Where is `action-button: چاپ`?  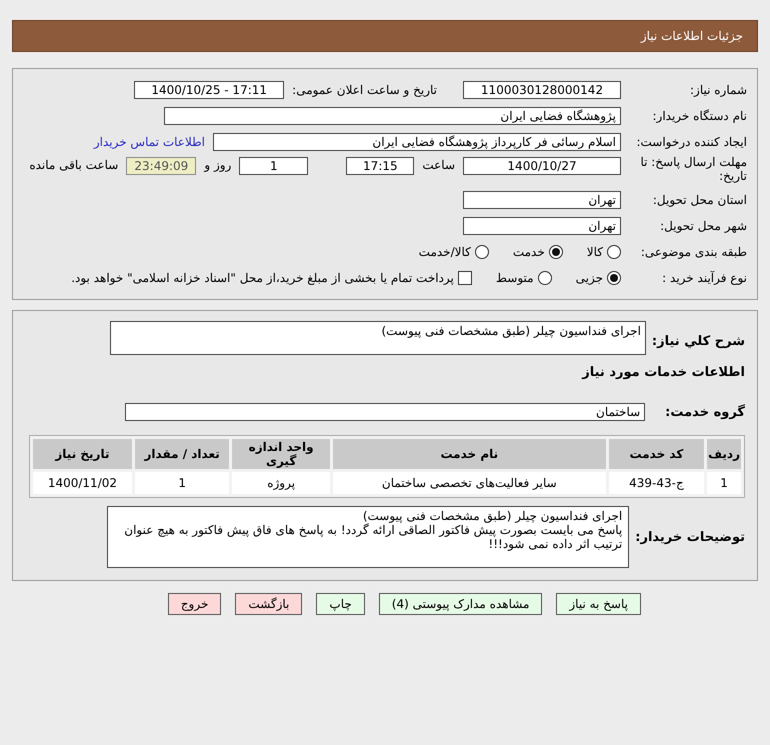
action-button: چاپ is located at coordinates (340, 604).